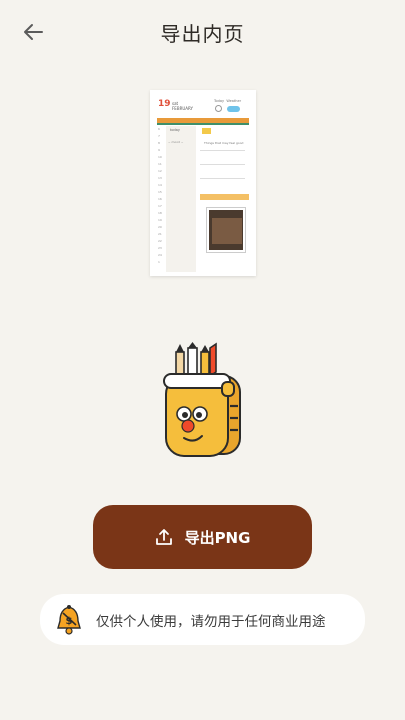 Image resolution: width=405 pixels, height=720 pixels. I want to click on preview-month-label: sat FEBRUARY, so click(182, 106).